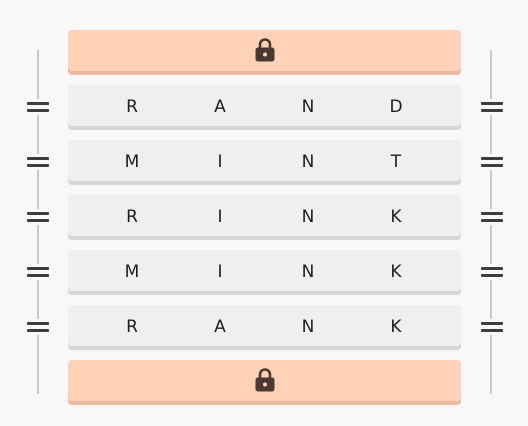 Image resolution: width=528 pixels, height=426 pixels. What do you see at coordinates (264, 162) in the screenshot?
I see `word-row: M I N T` at bounding box center [264, 162].